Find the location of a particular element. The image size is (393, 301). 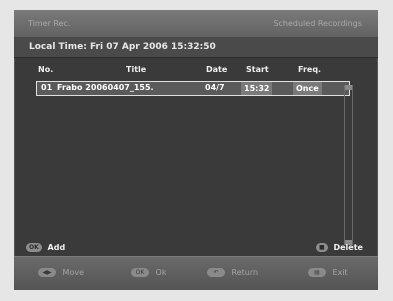

footer-return: ↶ Return is located at coordinates (232, 272).